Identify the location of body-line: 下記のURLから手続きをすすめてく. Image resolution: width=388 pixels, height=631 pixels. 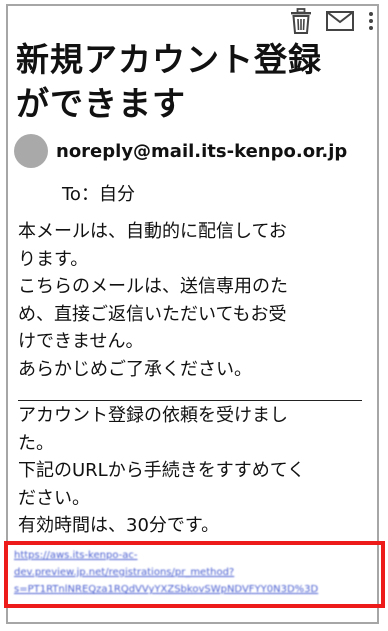
(162, 471).